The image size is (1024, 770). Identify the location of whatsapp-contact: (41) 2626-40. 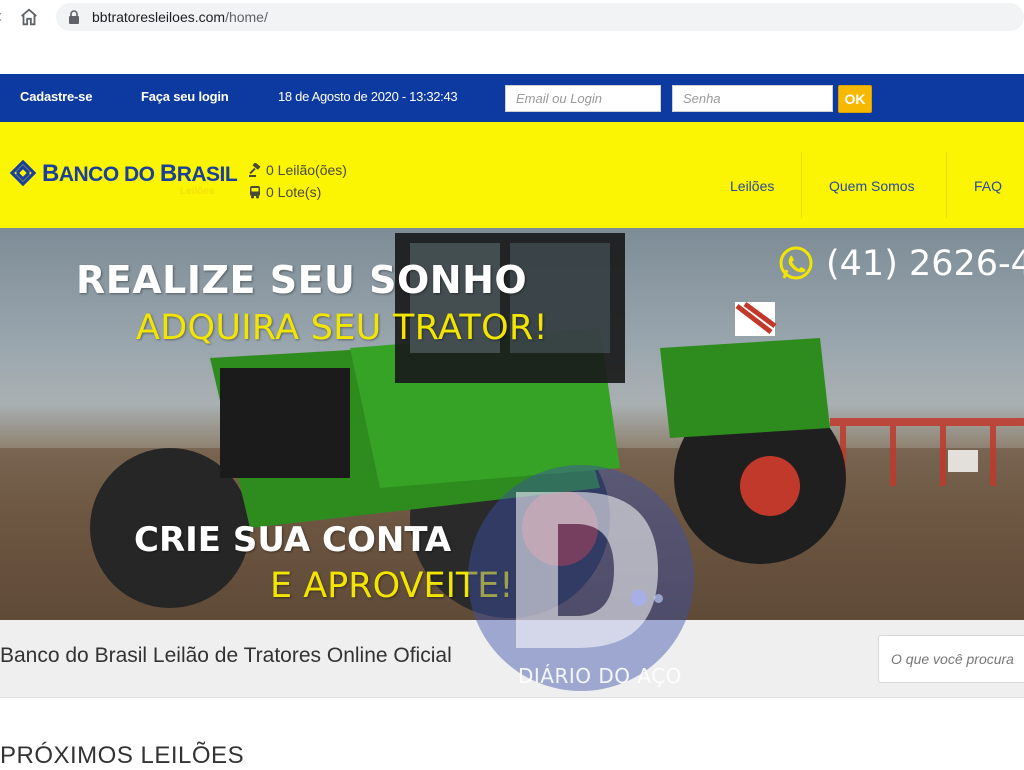
(900, 264).